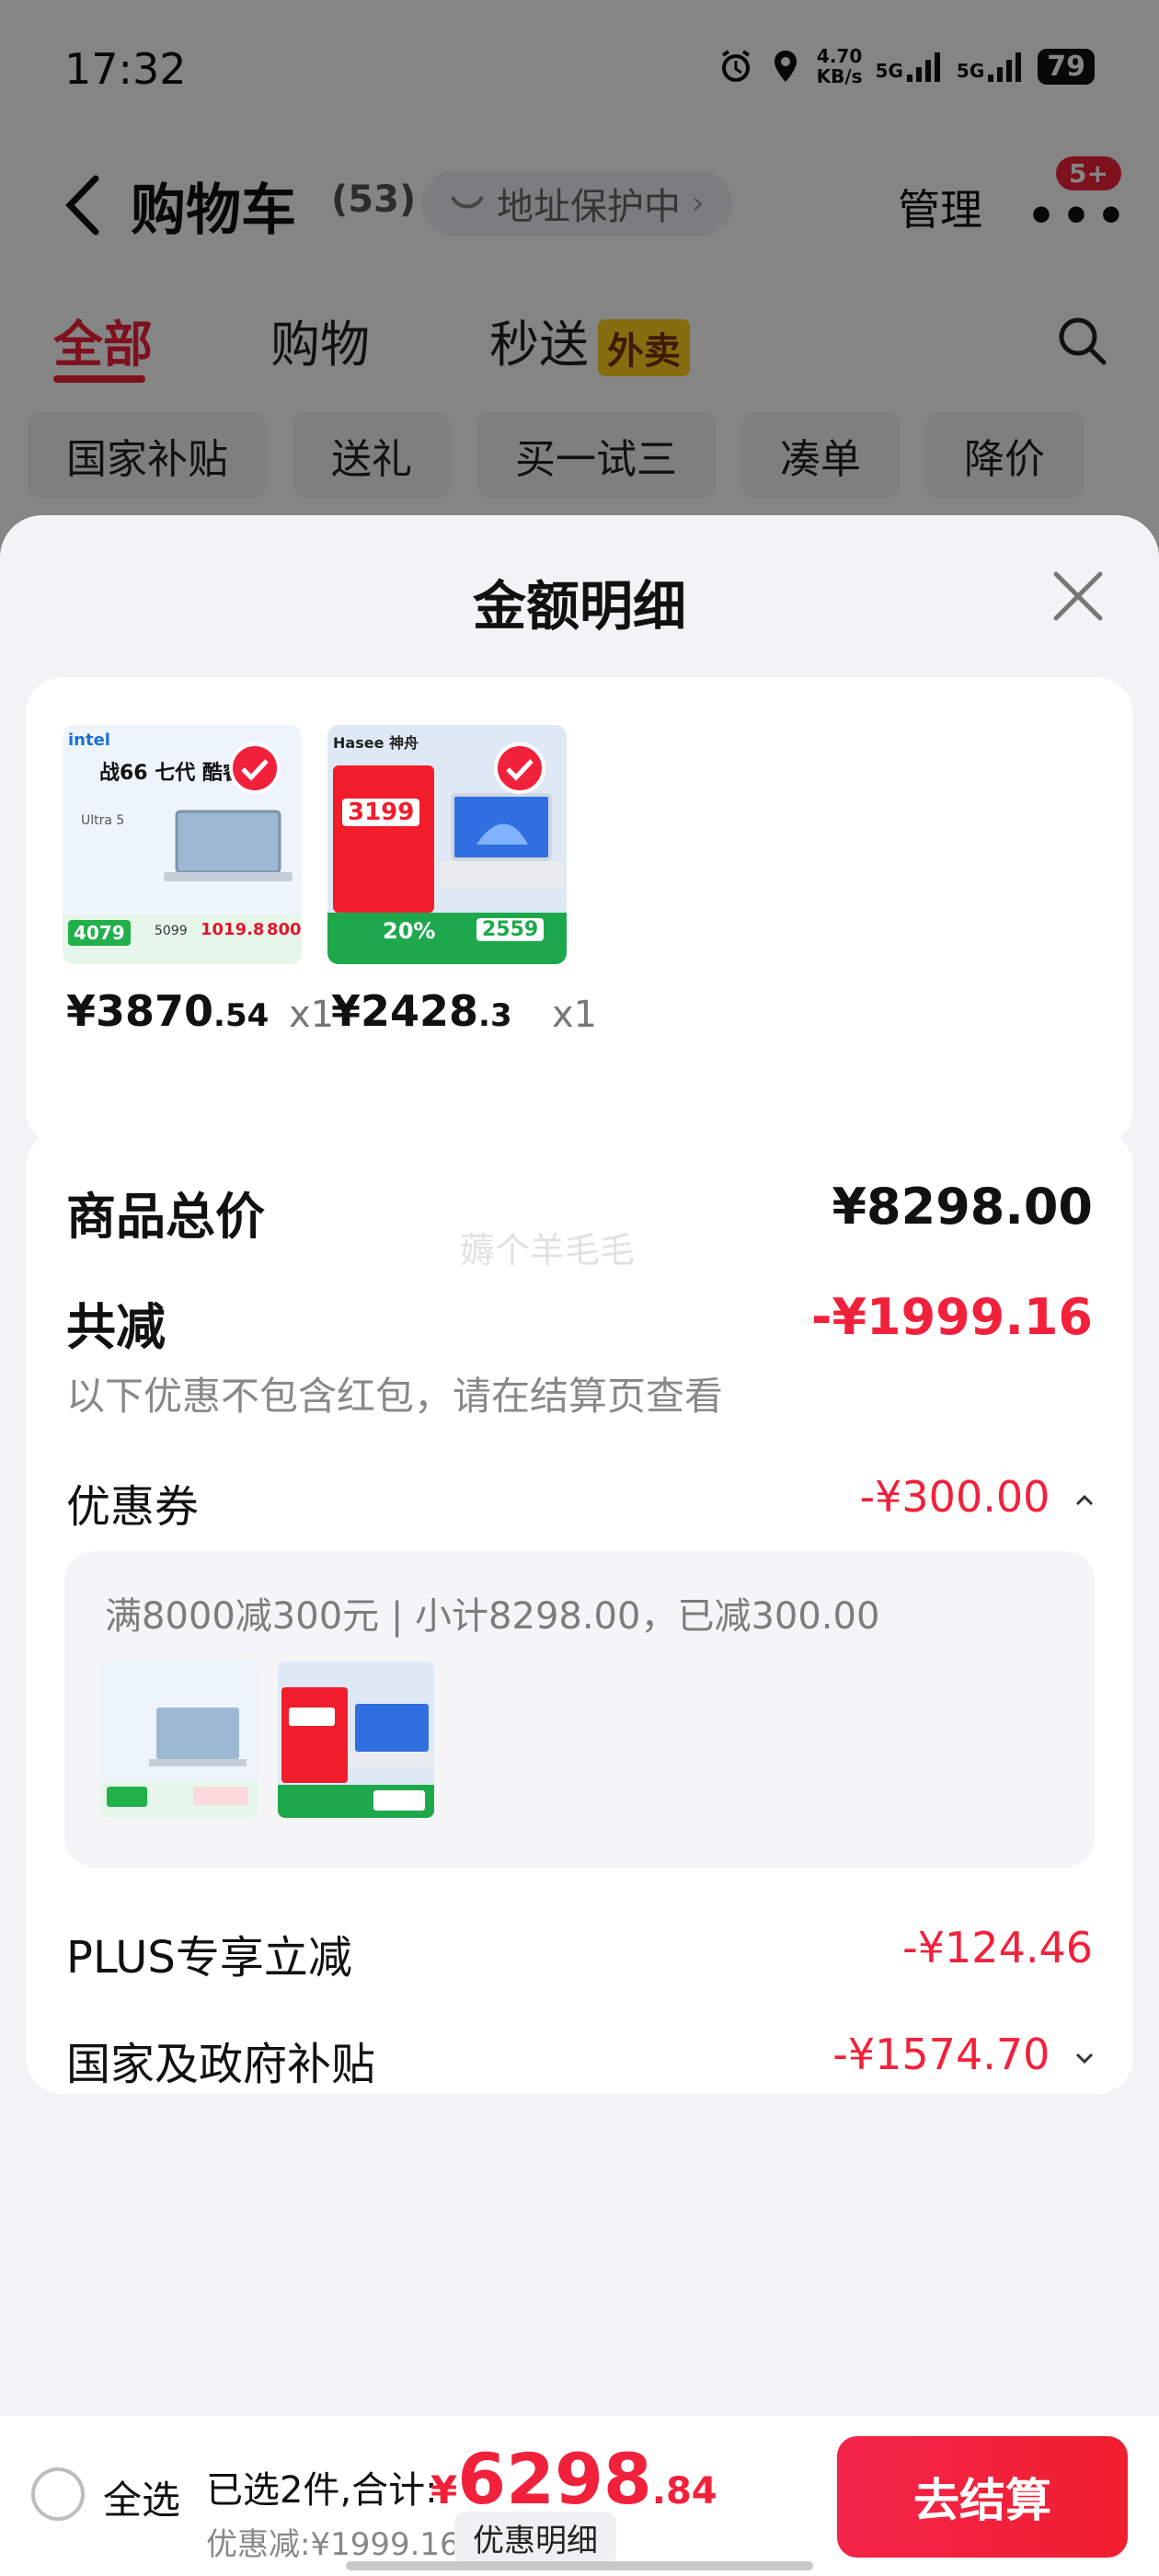 This screenshot has width=1159, height=2576. I want to click on selected-count-text: 已选2件,合计:, so click(322, 2490).